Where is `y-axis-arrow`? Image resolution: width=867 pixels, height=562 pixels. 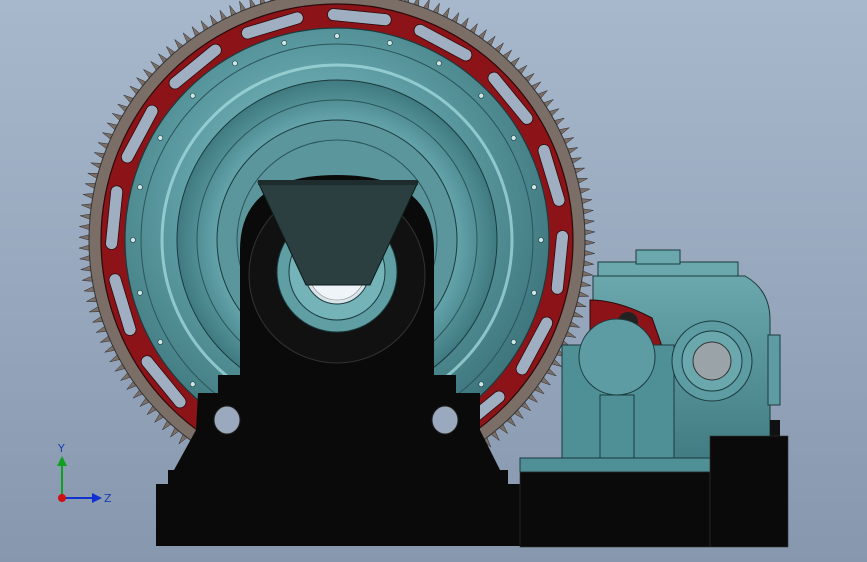 y-axis-arrow is located at coordinates (62, 461).